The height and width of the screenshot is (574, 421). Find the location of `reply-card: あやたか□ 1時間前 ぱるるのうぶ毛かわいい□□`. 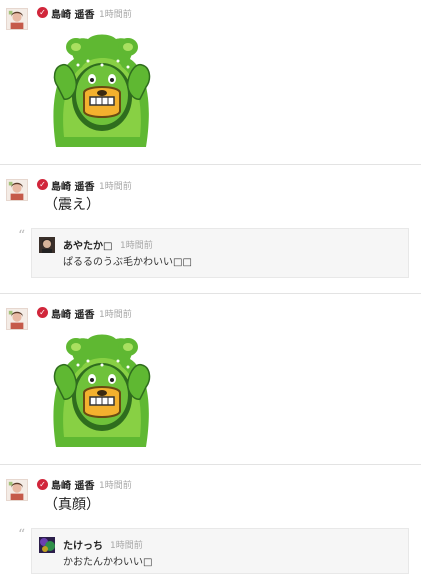

reply-card: あやたか□ 1時間前 ぱるるのうぶ毛かわいい□□ is located at coordinates (220, 253).